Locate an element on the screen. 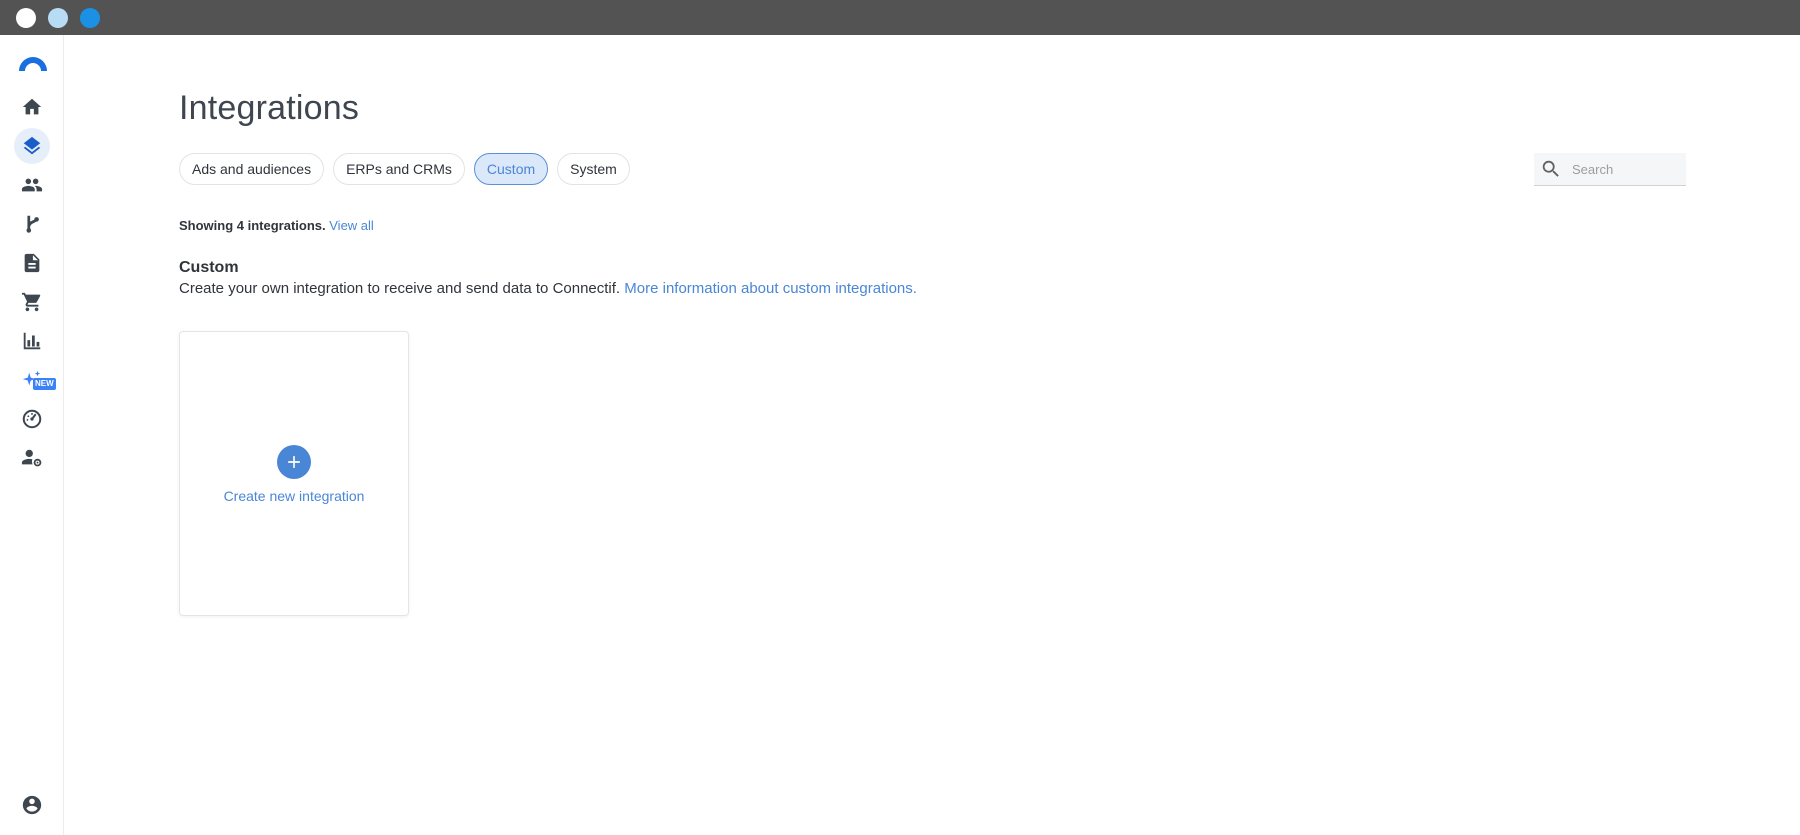 This screenshot has height=835, width=1800. user-gear-icon is located at coordinates (31, 458).